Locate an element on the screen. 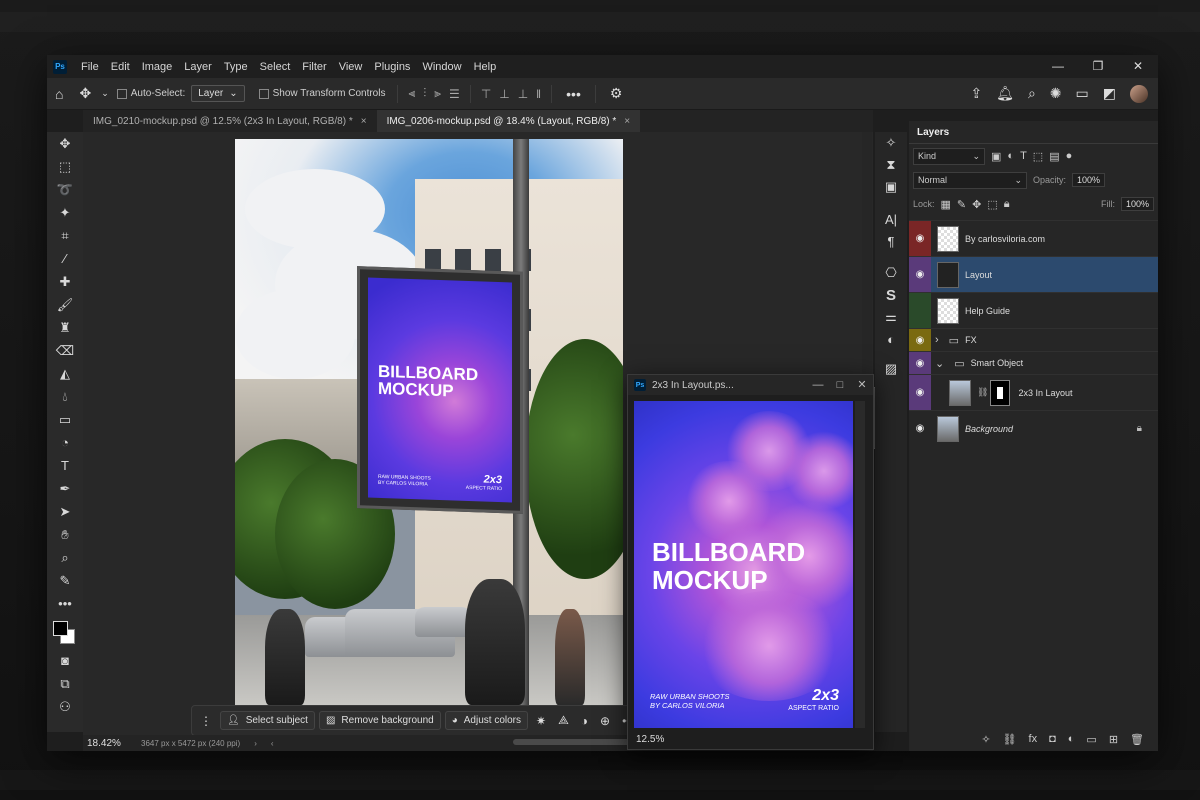 The width and height of the screenshot is (1200, 800). fx-icon: fx is located at coordinates (1033, 739).